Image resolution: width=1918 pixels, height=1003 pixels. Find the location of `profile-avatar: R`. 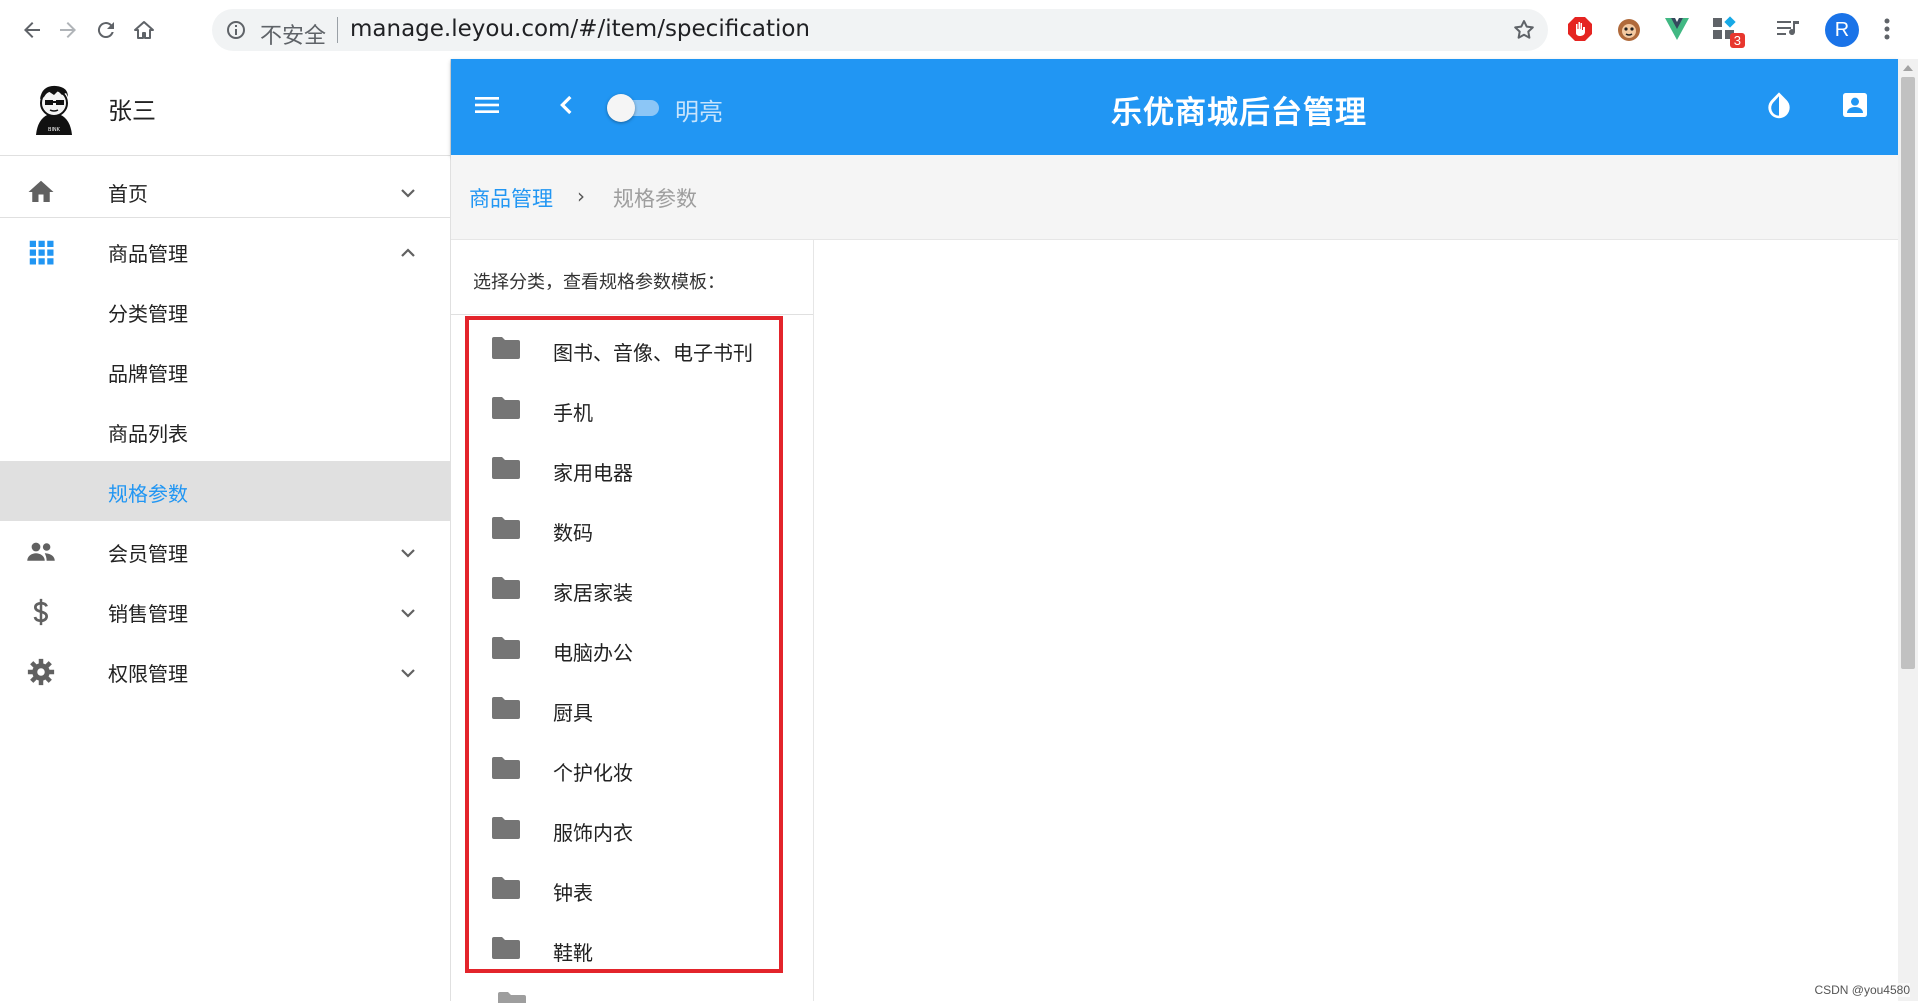

profile-avatar: R is located at coordinates (1842, 30).